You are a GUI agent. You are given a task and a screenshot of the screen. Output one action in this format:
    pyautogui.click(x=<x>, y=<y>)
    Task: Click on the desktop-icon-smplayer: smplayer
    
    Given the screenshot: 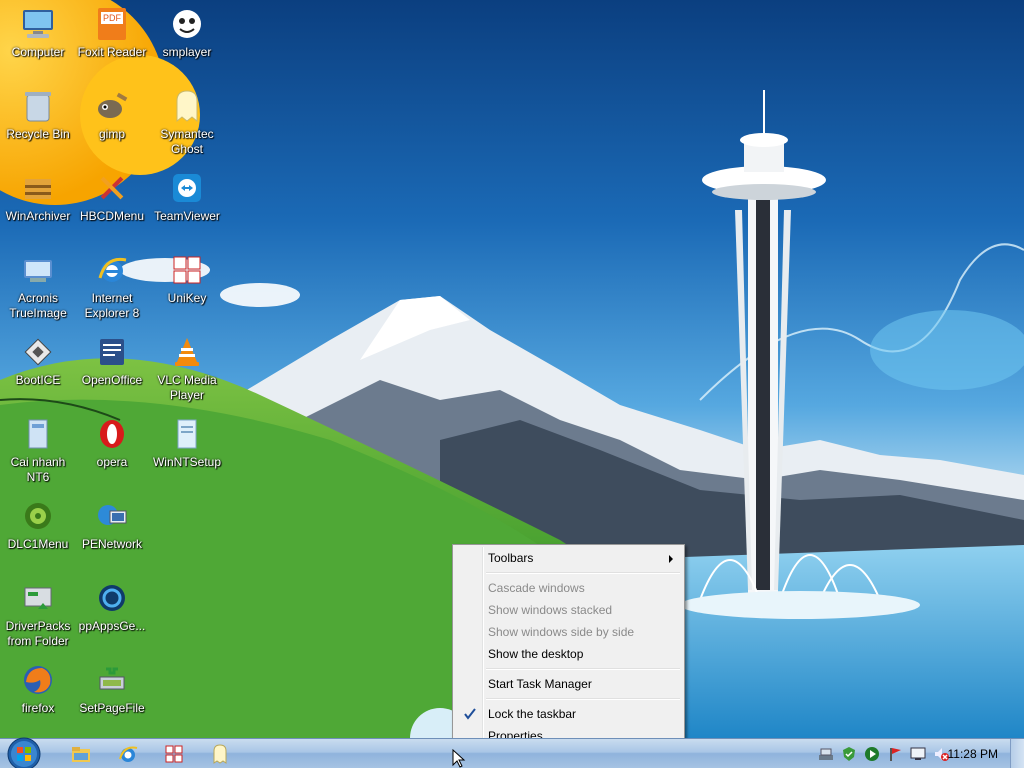 What is the action you would take?
    pyautogui.click(x=187, y=33)
    